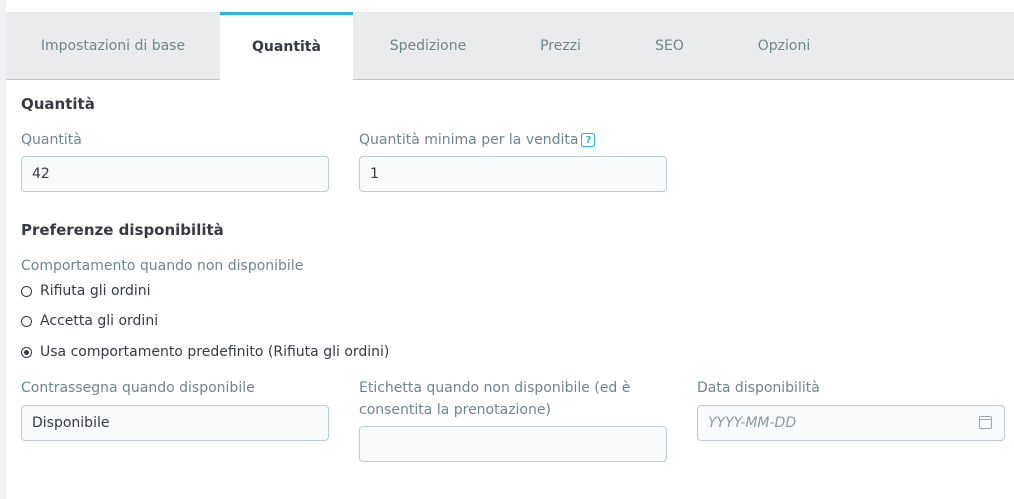 This screenshot has height=499, width=1014. Describe the element at coordinates (588, 140) in the screenshot. I see `help-icon: ?` at that location.